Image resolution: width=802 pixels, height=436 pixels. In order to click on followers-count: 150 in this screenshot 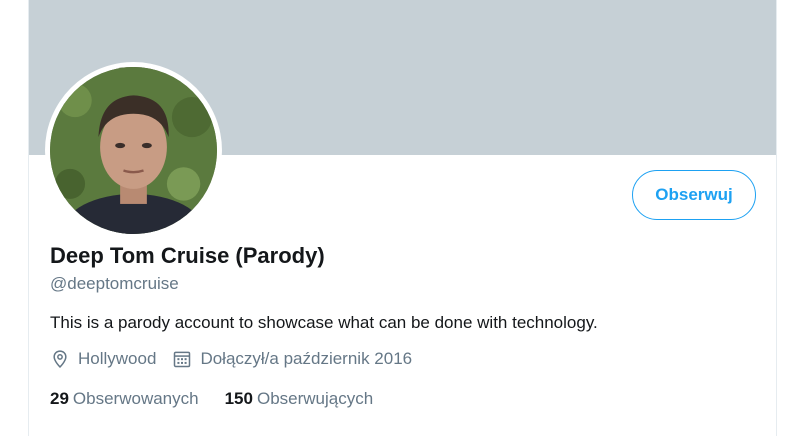, I will do `click(238, 398)`.